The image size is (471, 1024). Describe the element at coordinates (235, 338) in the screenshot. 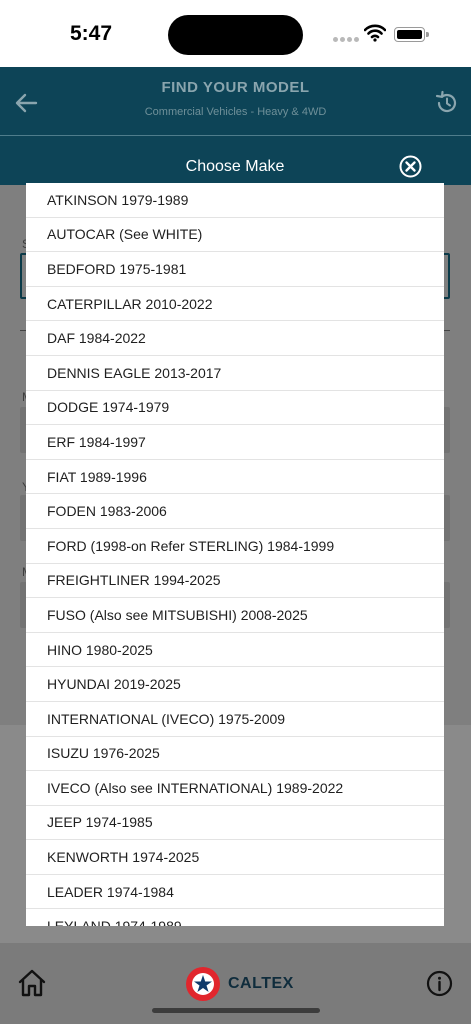

I see `list-item: DAF 1984-2022` at that location.